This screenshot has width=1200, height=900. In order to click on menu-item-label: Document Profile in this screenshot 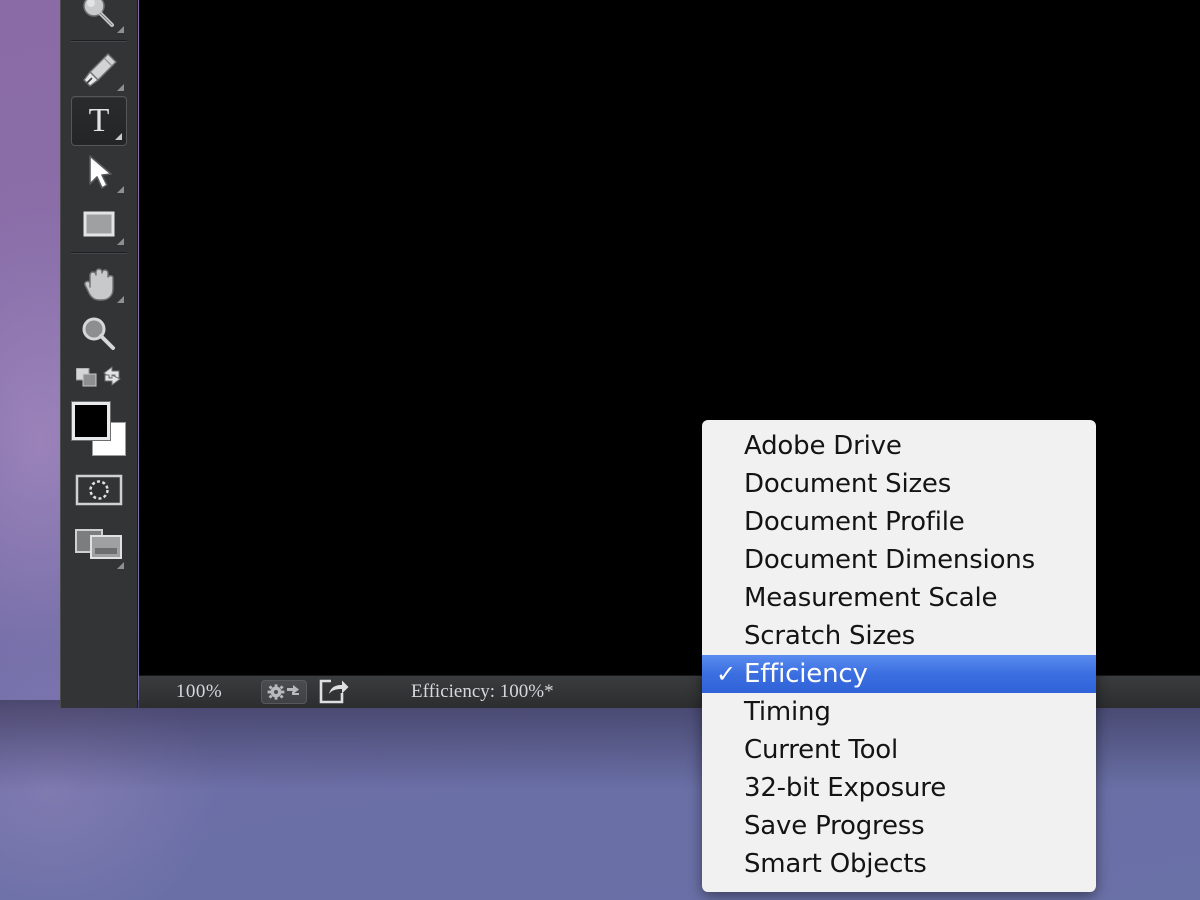, I will do `click(854, 522)`.